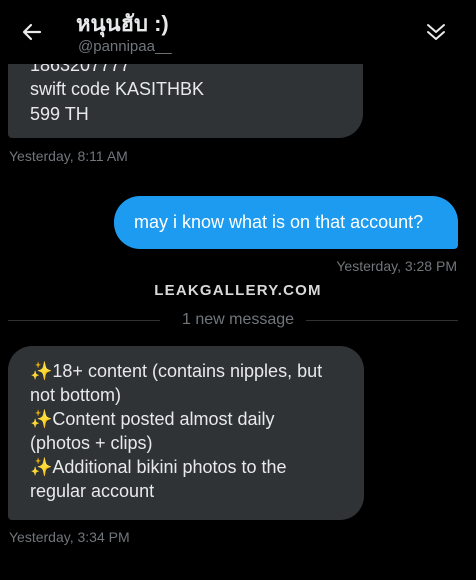 Image resolution: width=476 pixels, height=580 pixels. I want to click on double-chevron-down-icon, so click(436, 32).